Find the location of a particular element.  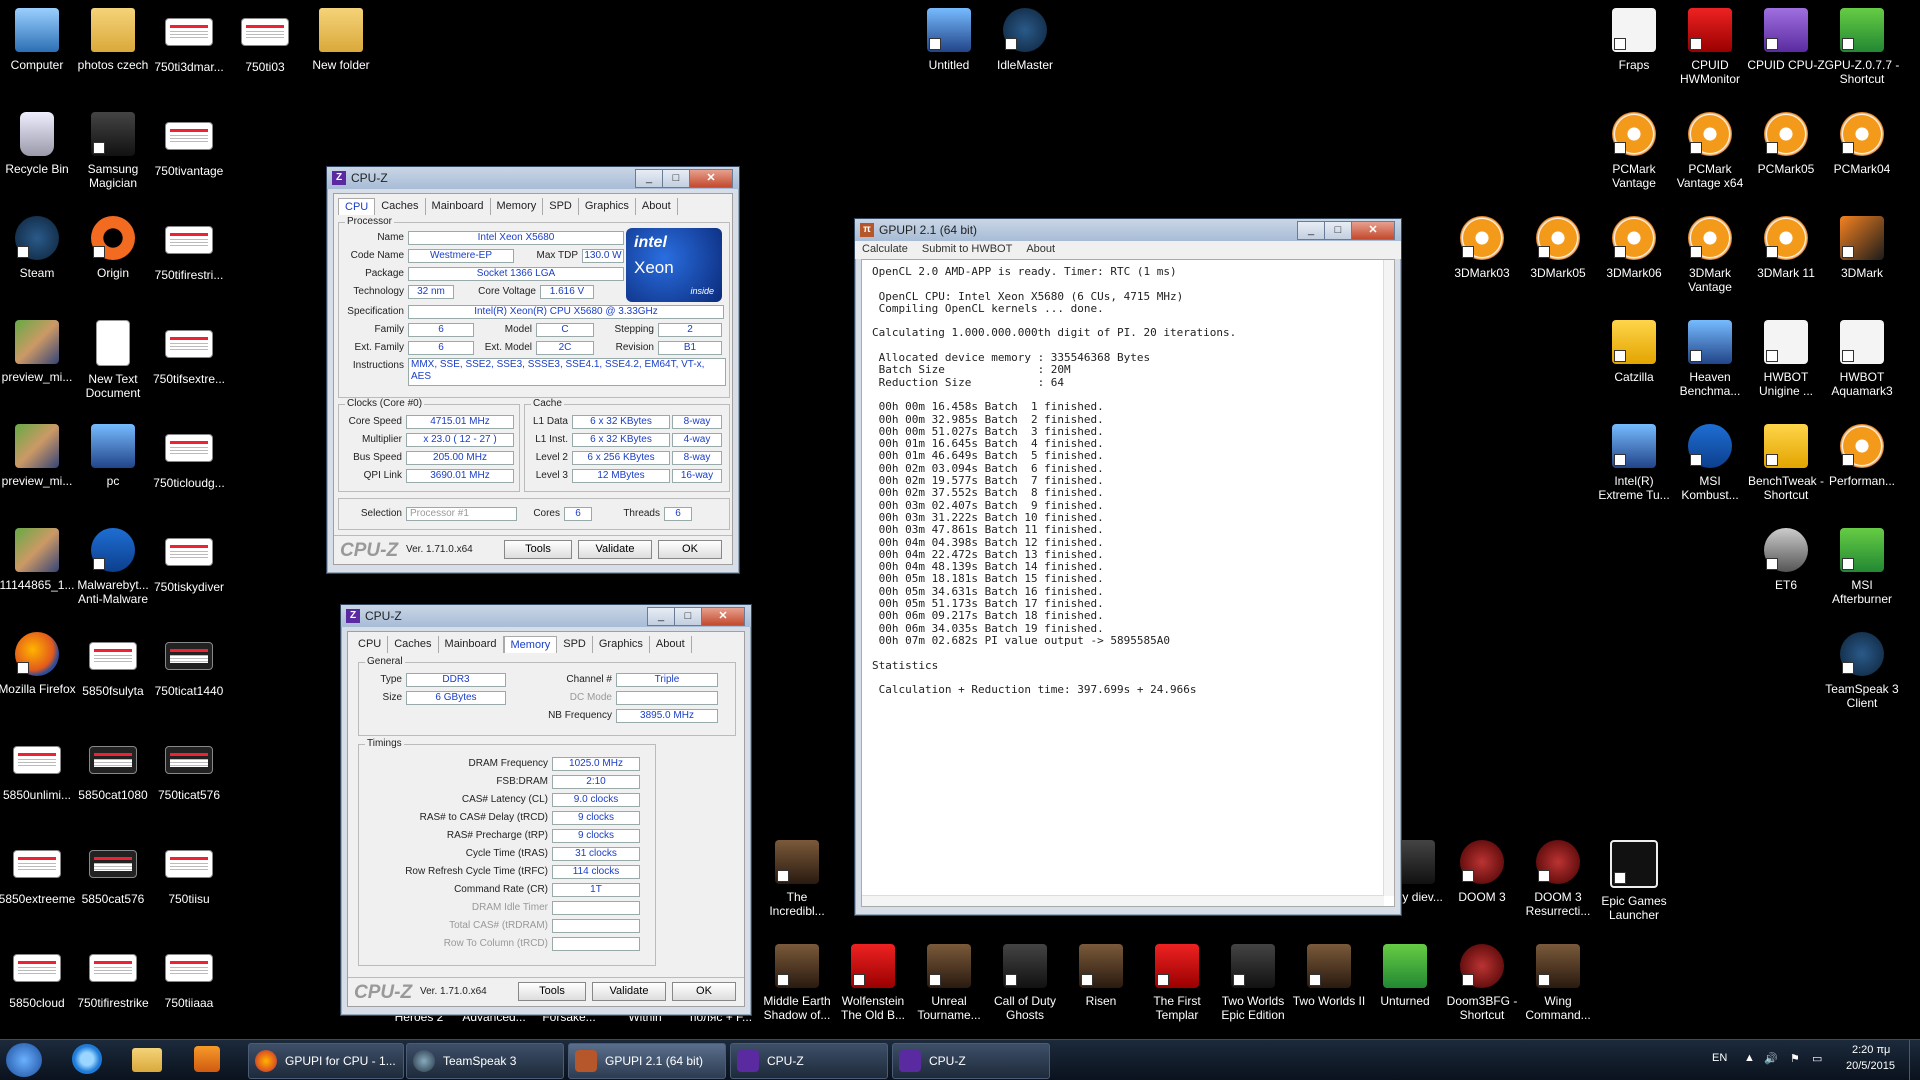

pinned-internet-explorer is located at coordinates (87, 1060).